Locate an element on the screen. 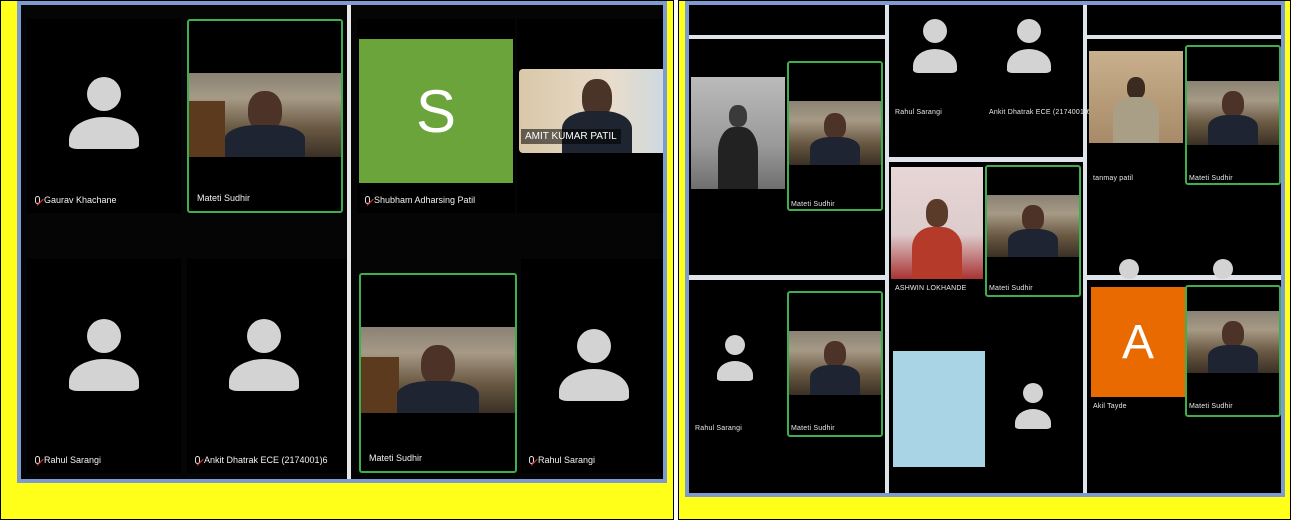 This screenshot has width=1291, height=520. participant-name: Shubham Adharsing Patil is located at coordinates (420, 200).